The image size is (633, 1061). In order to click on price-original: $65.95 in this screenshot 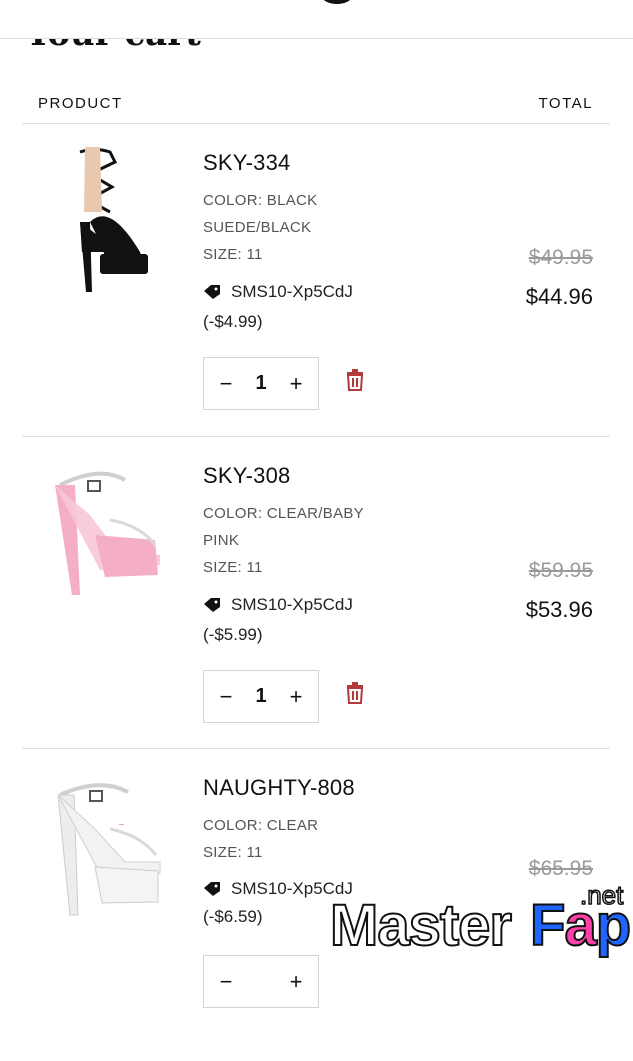, I will do `click(560, 868)`.